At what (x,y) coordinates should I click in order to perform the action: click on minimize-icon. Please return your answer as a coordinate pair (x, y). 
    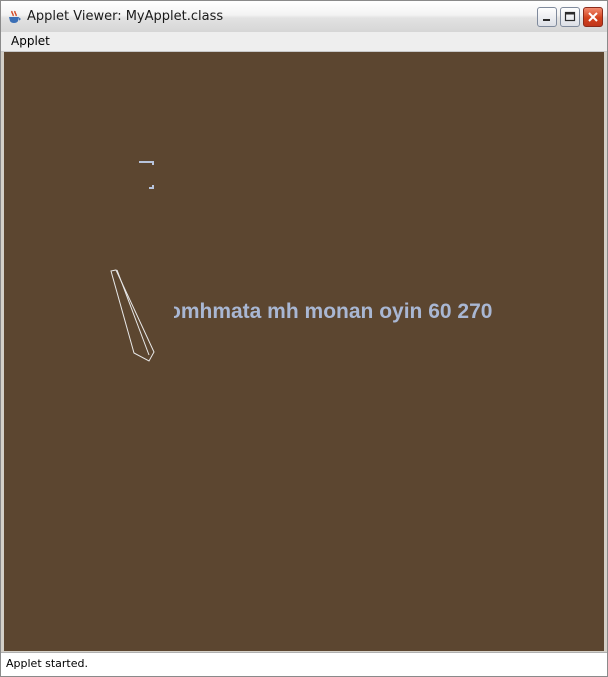
    Looking at the image, I should click on (546, 20).